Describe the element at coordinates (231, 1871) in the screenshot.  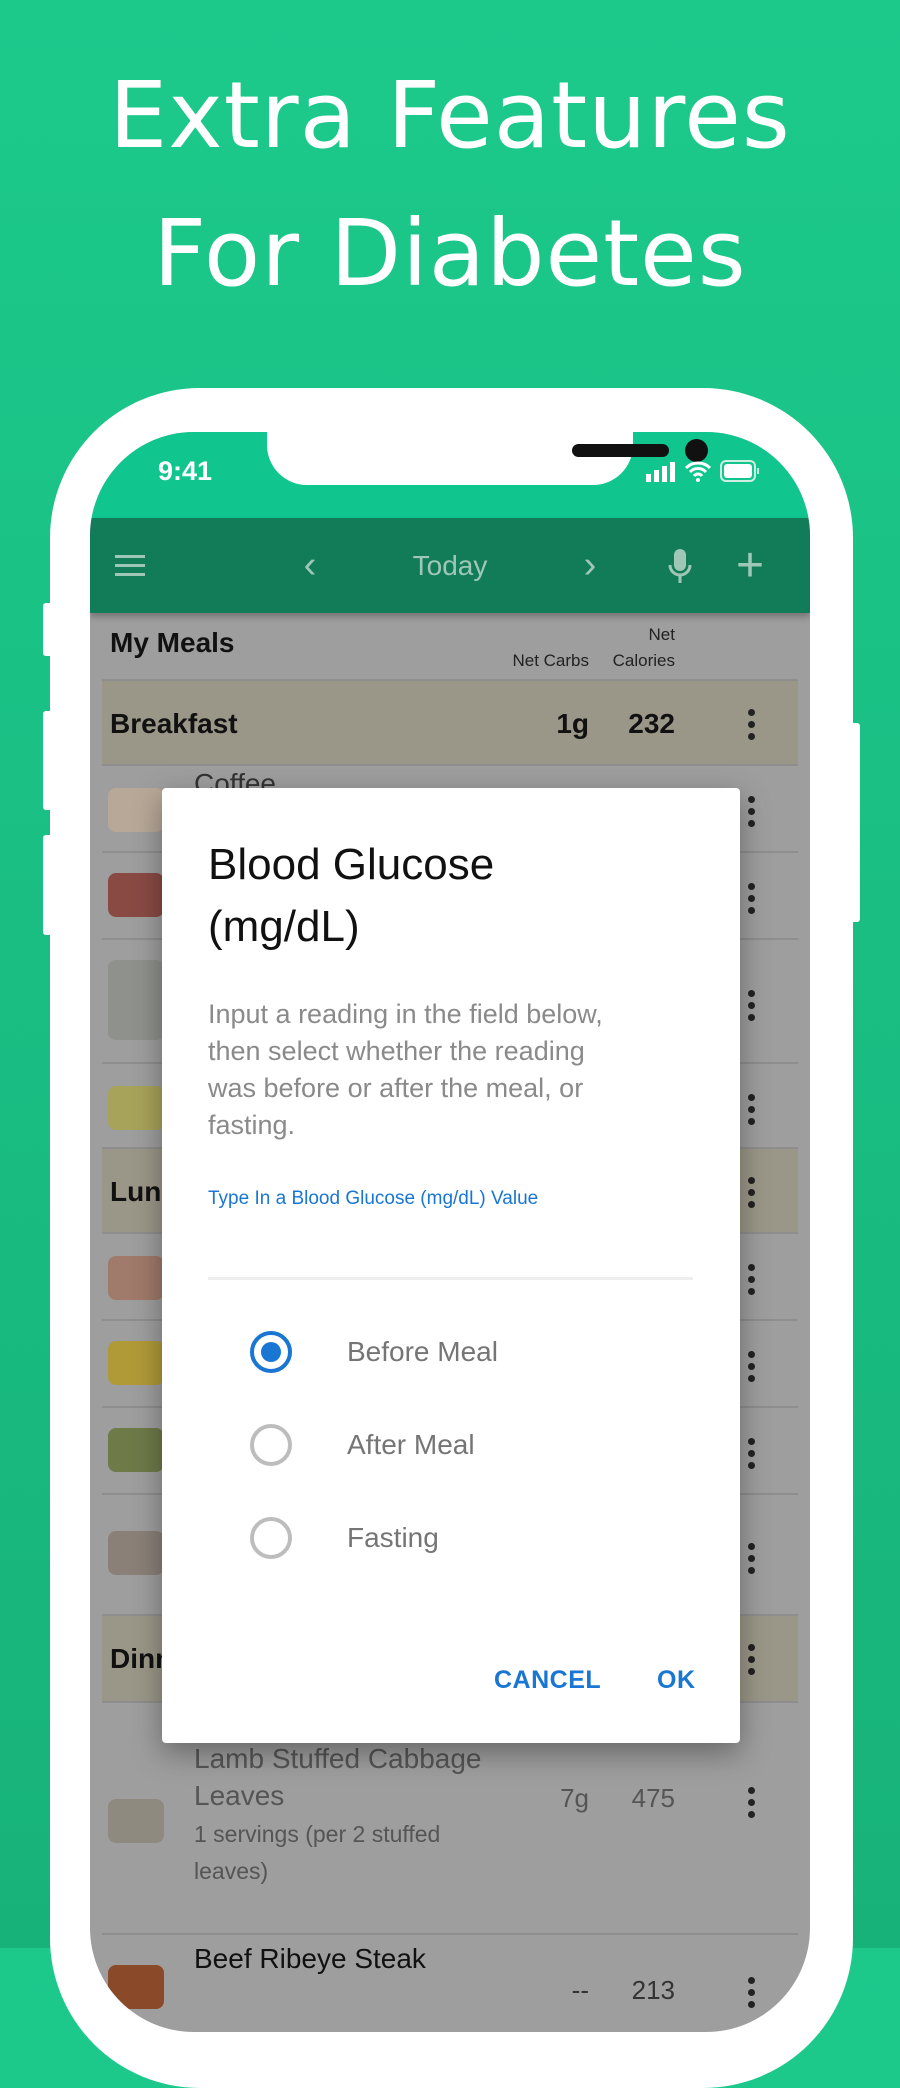
I see `food-serving-line2: leaves)` at that location.